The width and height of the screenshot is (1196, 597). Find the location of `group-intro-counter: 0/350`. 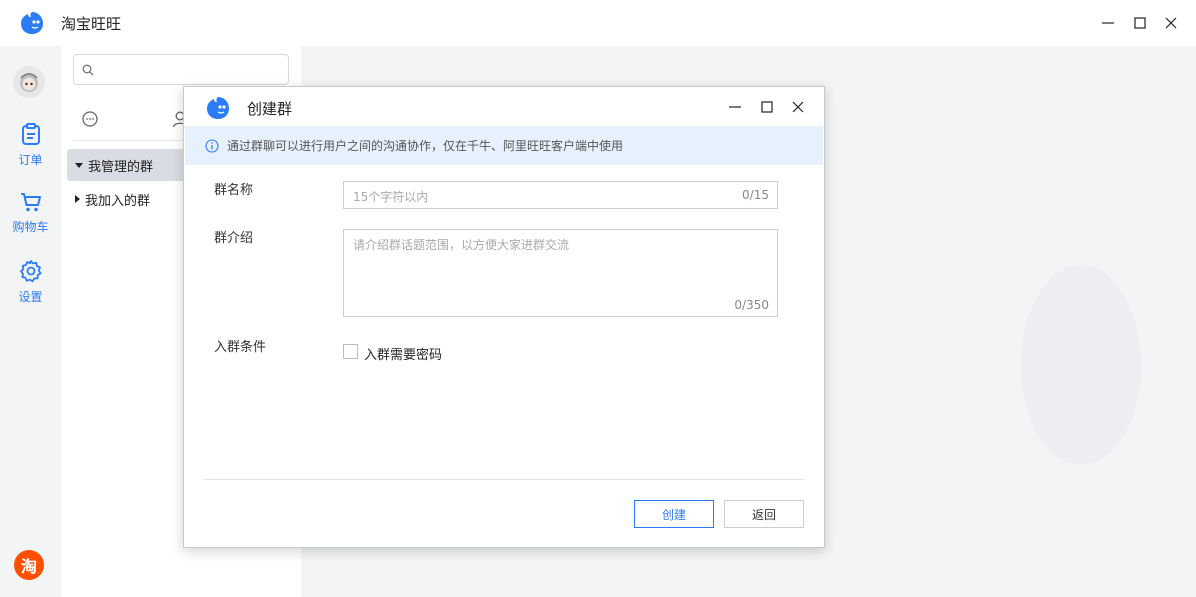

group-intro-counter: 0/350 is located at coordinates (751, 305).